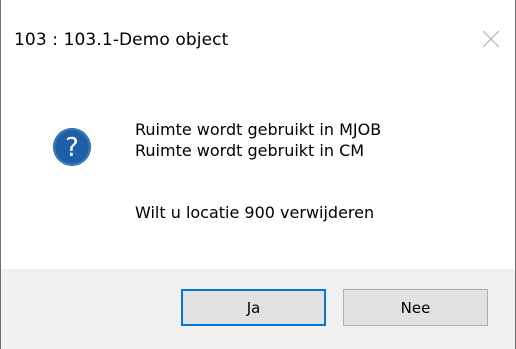 The height and width of the screenshot is (349, 516). I want to click on yes-button: Ja, so click(253, 307).